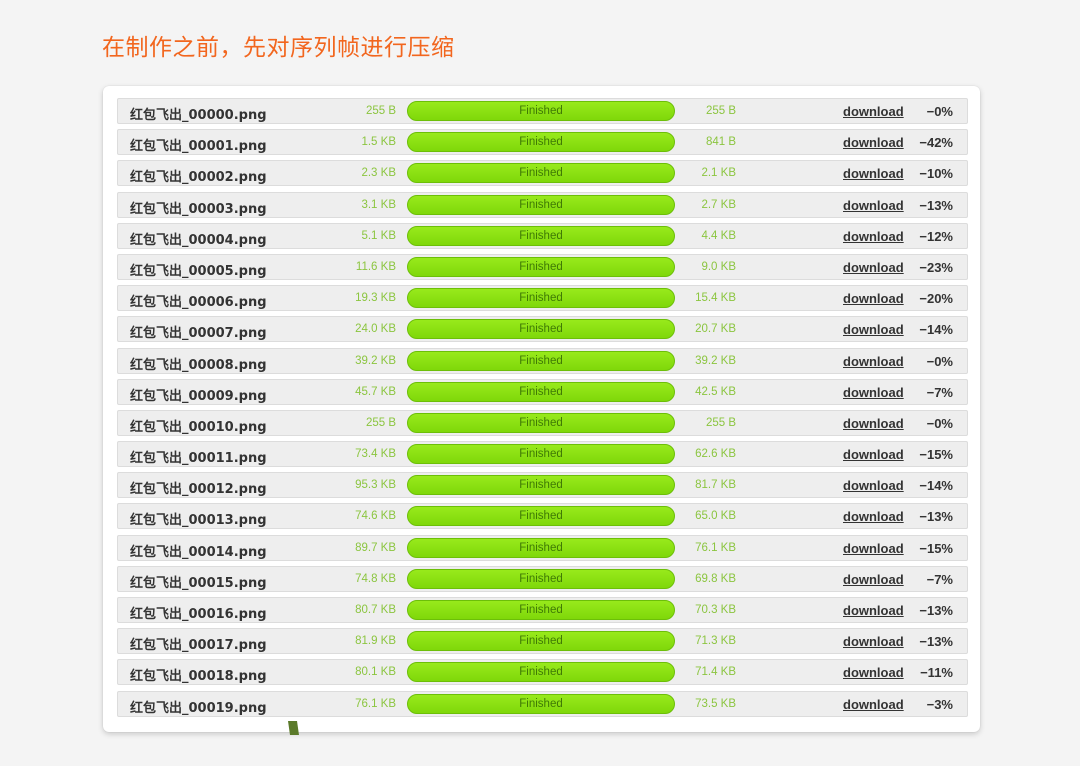 This screenshot has height=766, width=1080. What do you see at coordinates (198, 269) in the screenshot?
I see `file-name: 红包飞出_00005.png` at bounding box center [198, 269].